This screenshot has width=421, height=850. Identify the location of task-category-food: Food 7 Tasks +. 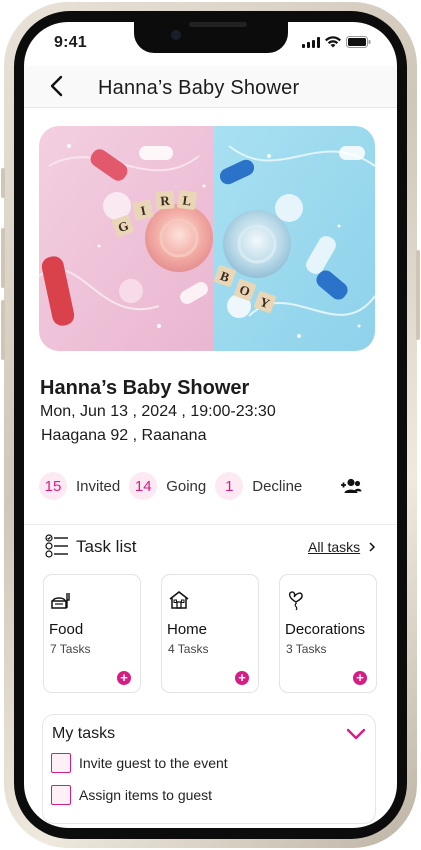
(92, 633).